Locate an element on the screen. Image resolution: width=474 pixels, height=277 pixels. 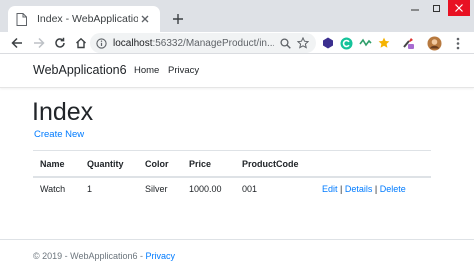
table-header-border is located at coordinates (232, 177).